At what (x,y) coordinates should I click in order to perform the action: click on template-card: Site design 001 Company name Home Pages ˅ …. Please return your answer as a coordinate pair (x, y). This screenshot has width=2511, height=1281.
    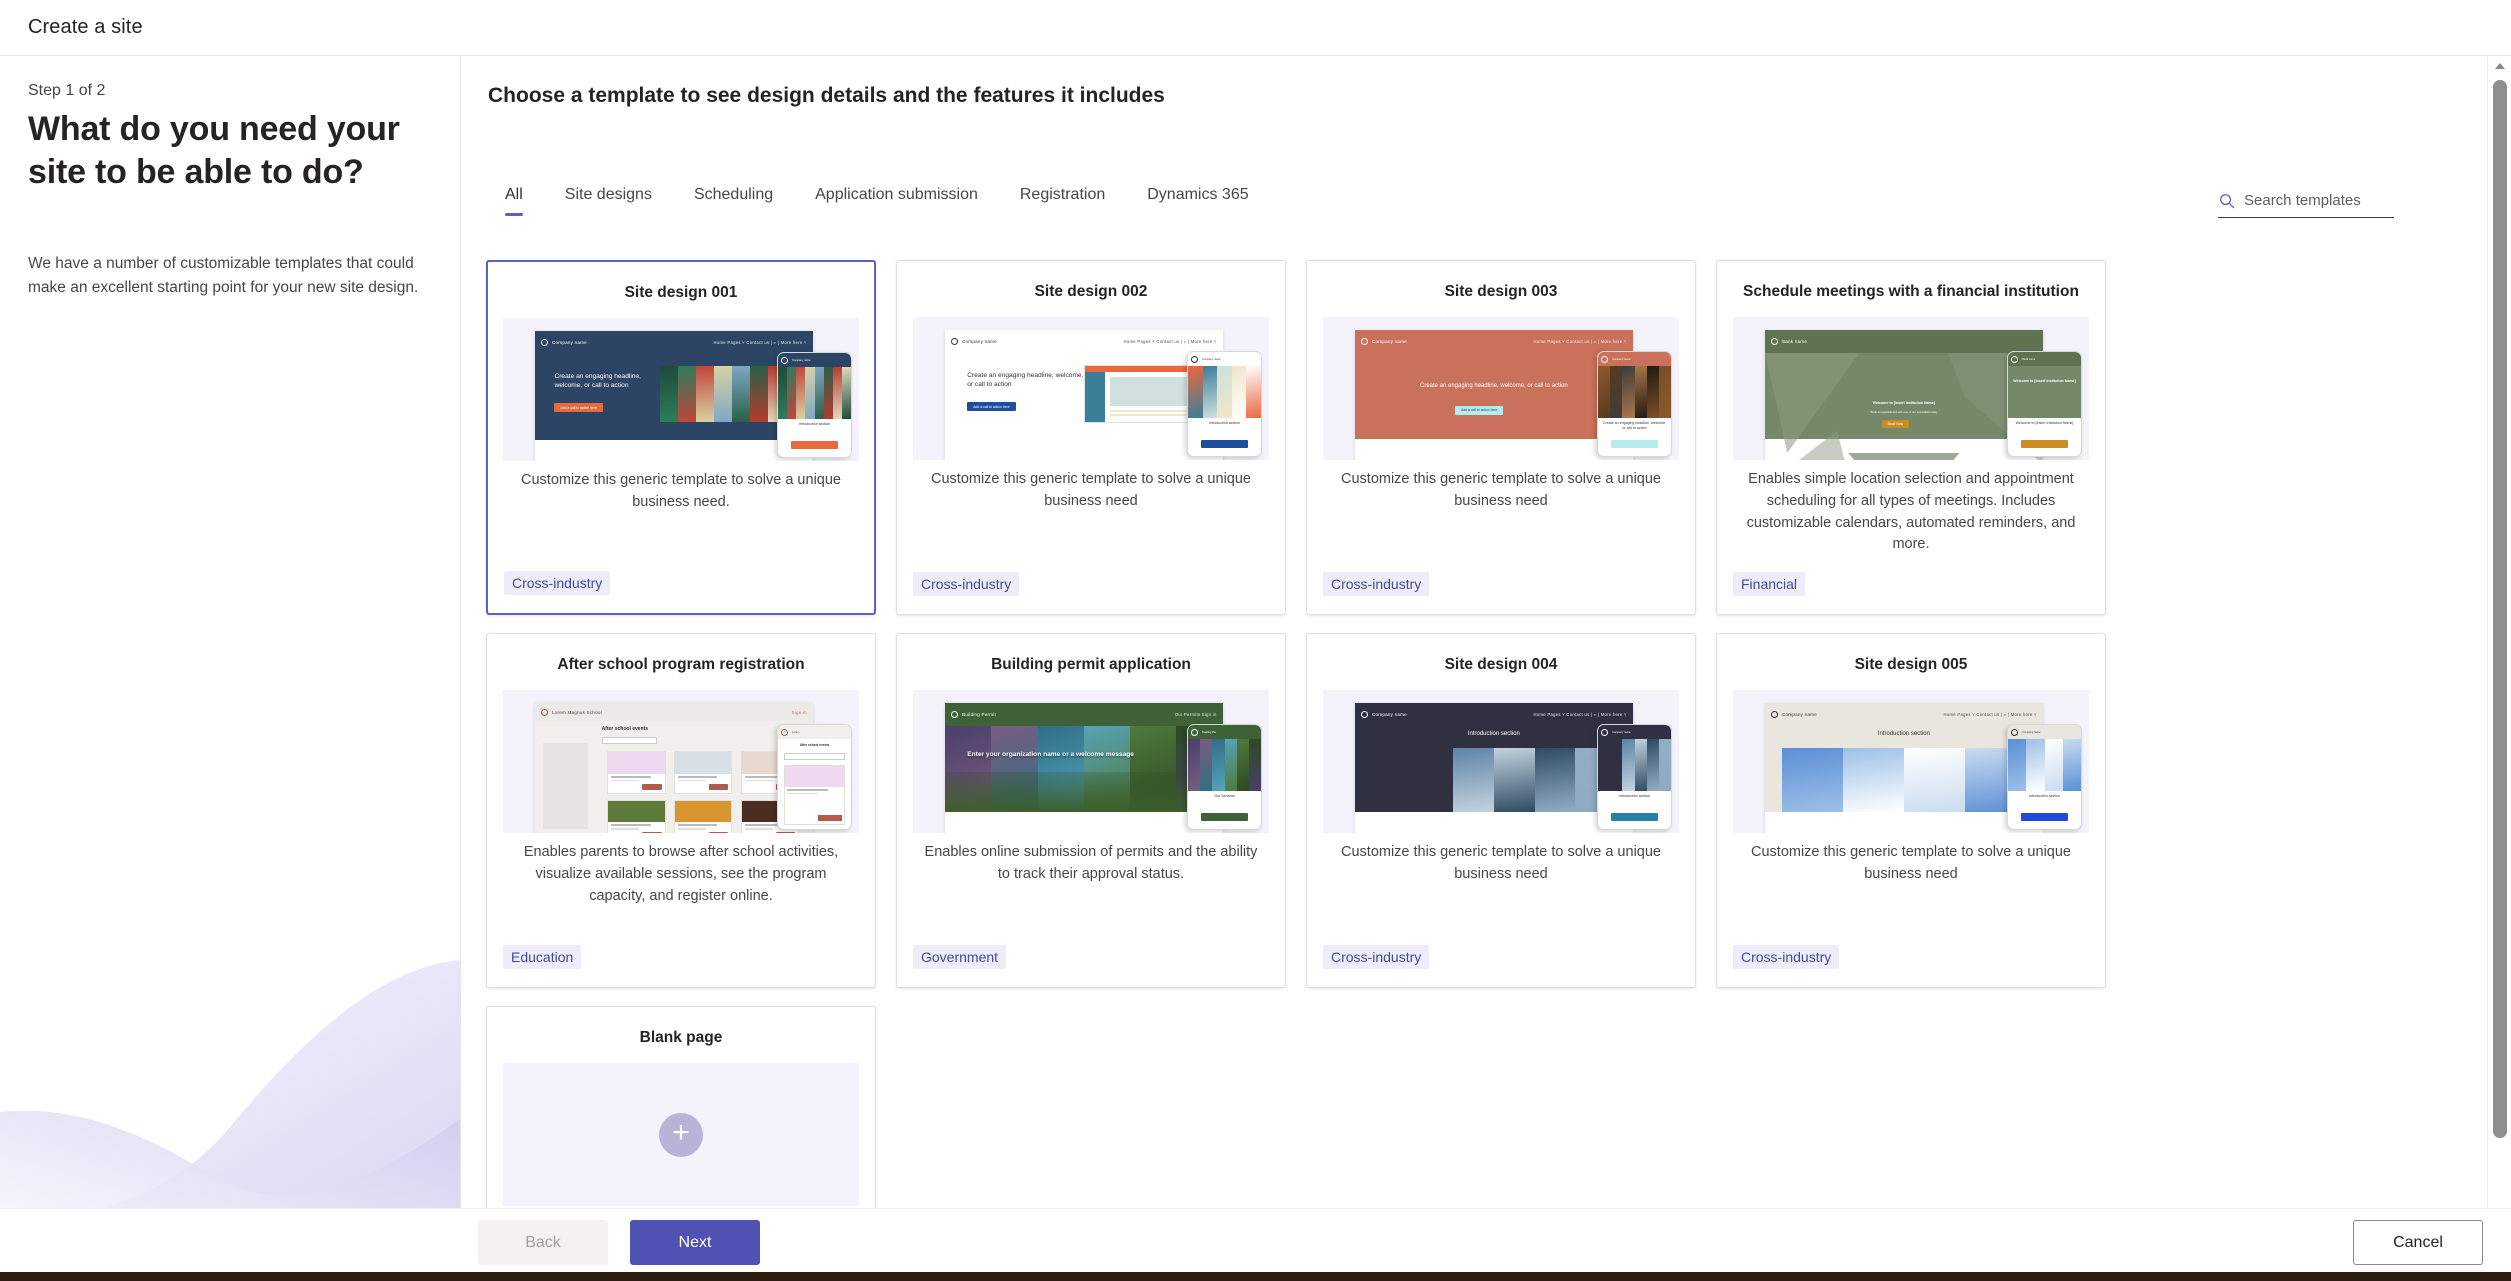
    Looking at the image, I should click on (681, 437).